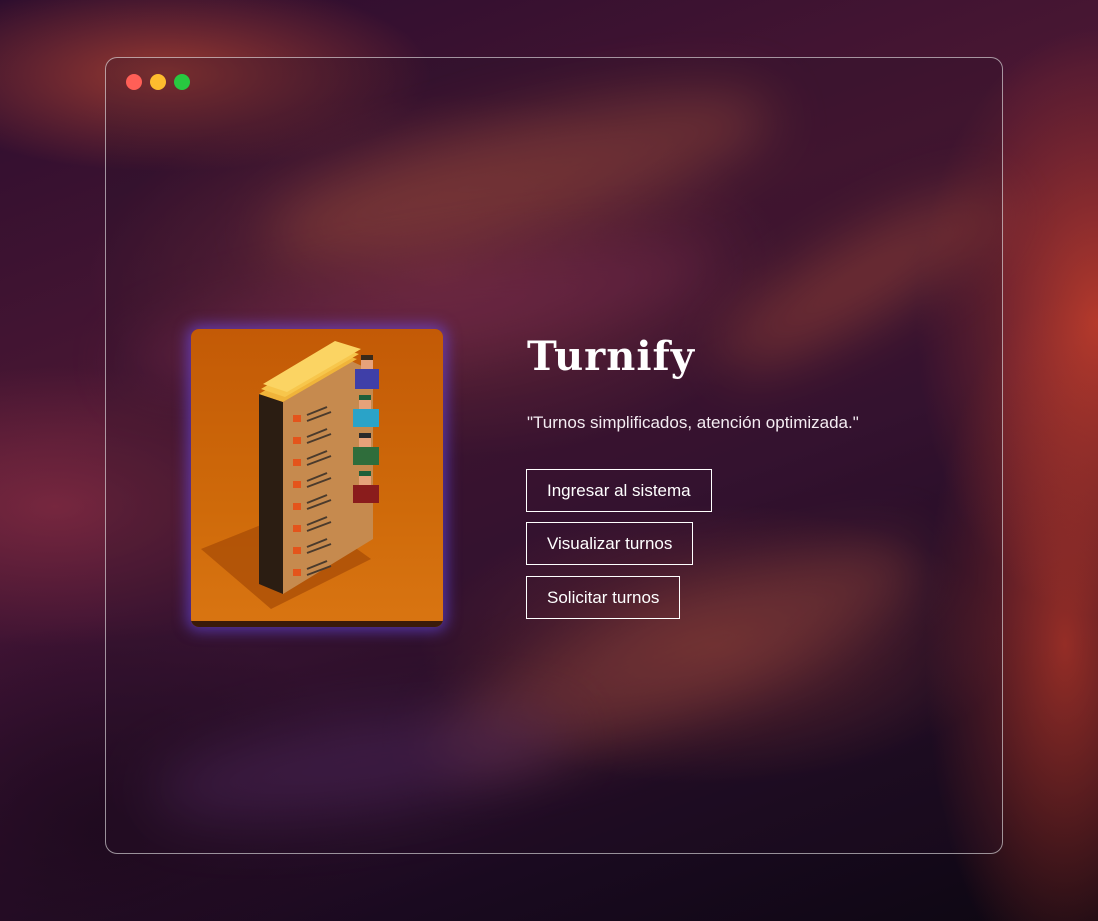 The width and height of the screenshot is (1098, 921). I want to click on close-window-button, so click(134, 82).